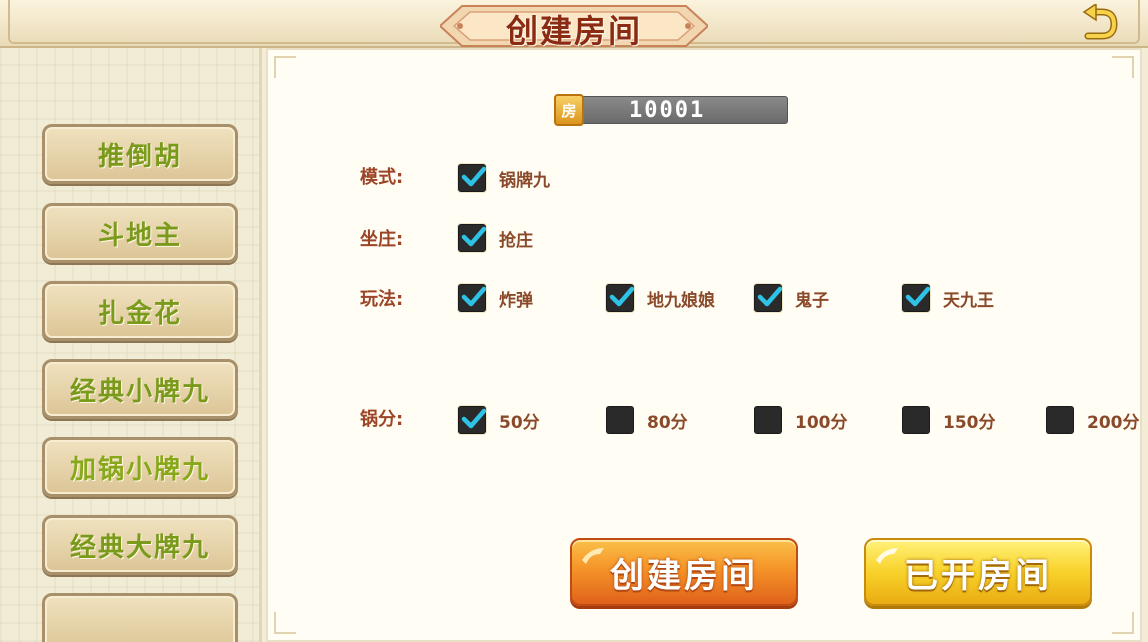 Image resolution: width=1148 pixels, height=642 pixels. Describe the element at coordinates (969, 422) in the screenshot. I see `option-label: 150分` at that location.